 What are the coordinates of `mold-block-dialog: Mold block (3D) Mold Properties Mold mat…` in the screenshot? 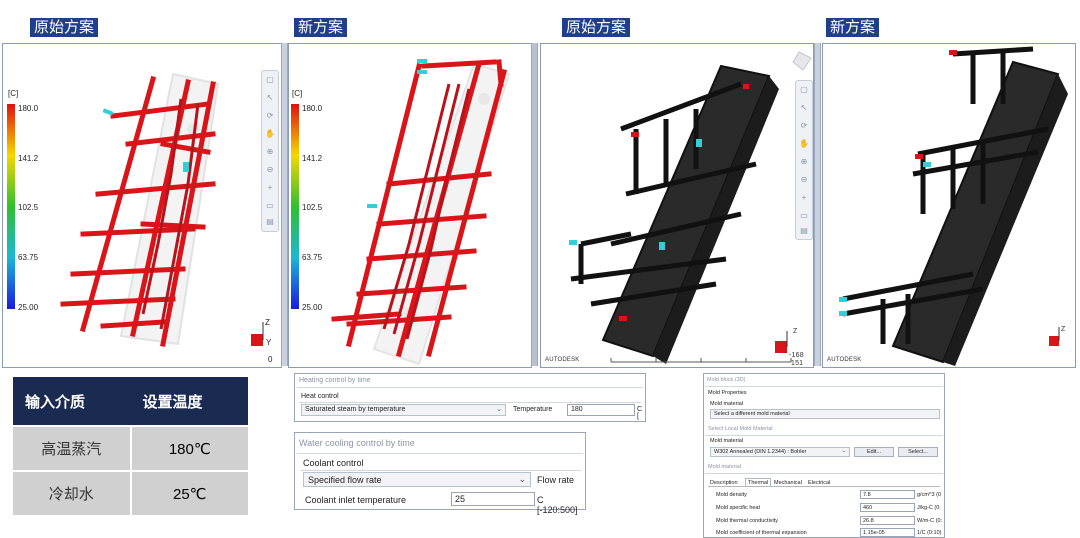 It's located at (824, 455).